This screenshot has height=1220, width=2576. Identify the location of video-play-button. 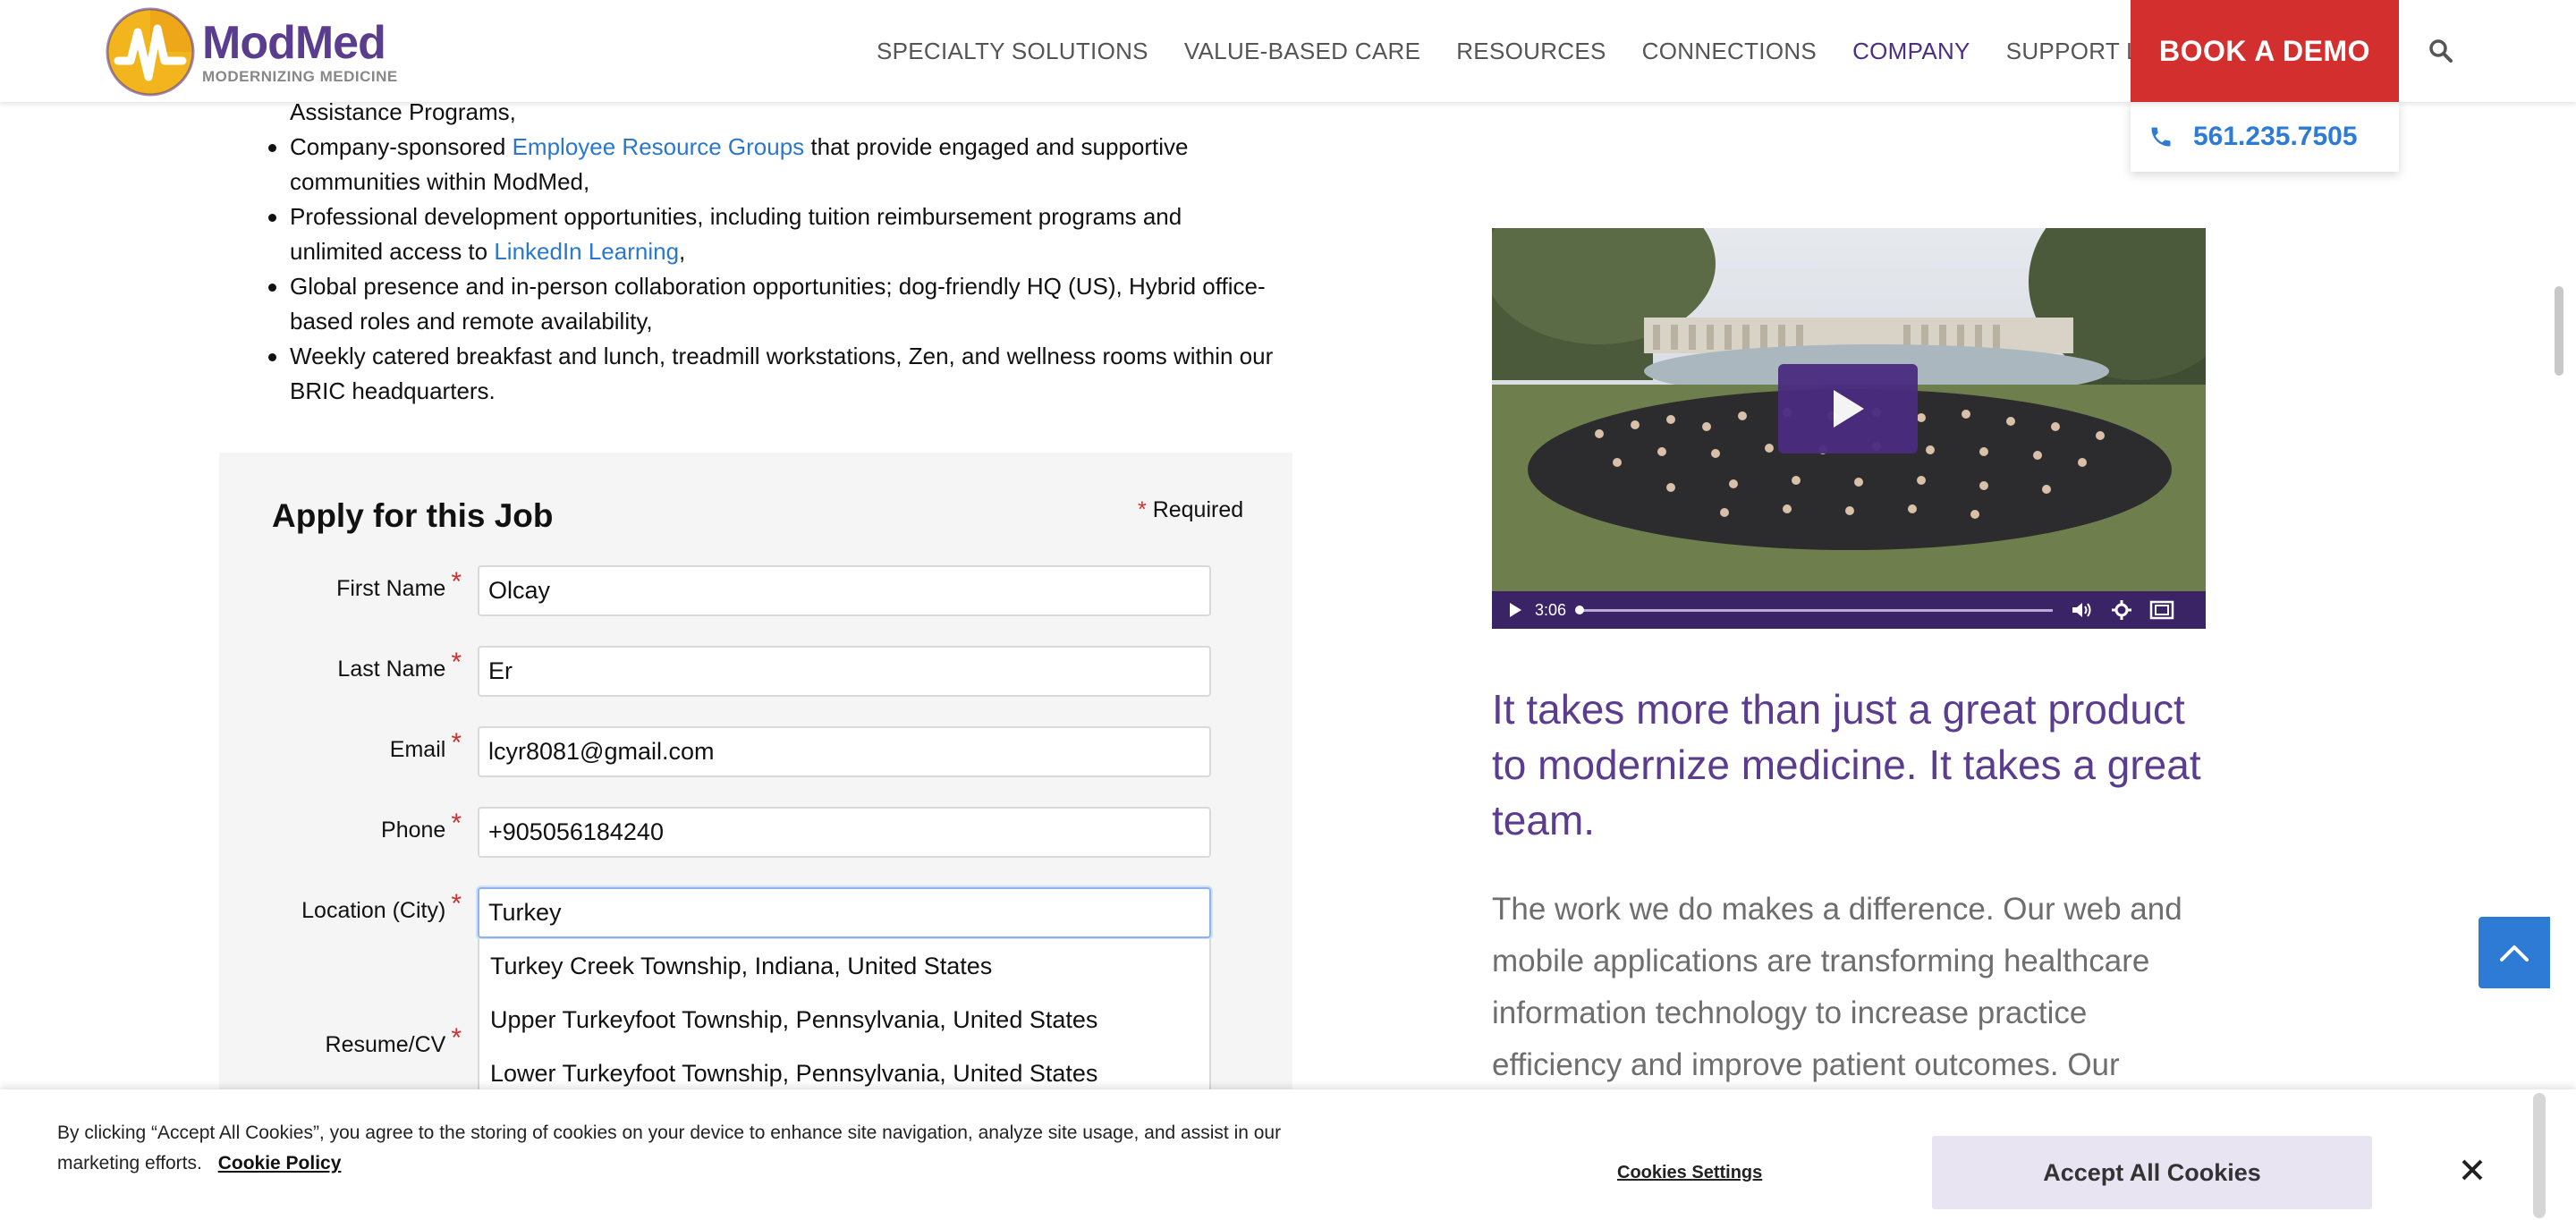
(1848, 408).